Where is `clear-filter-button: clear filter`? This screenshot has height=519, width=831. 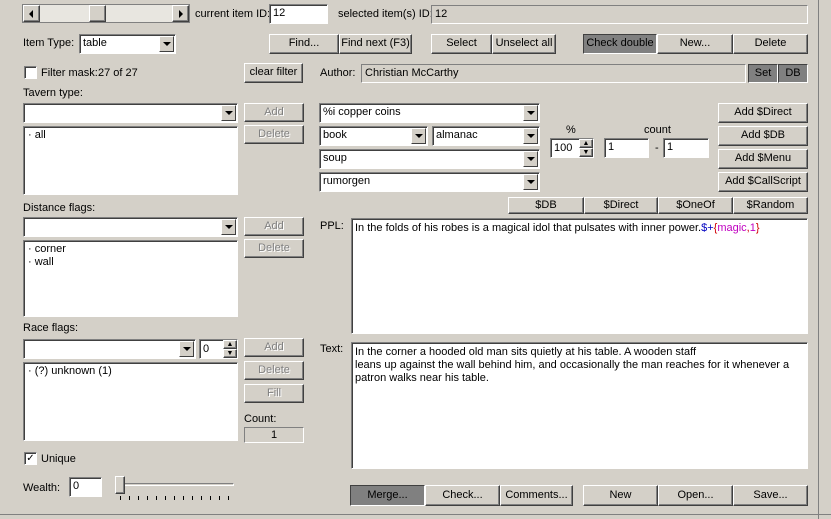
clear-filter-button: clear filter is located at coordinates (273, 73).